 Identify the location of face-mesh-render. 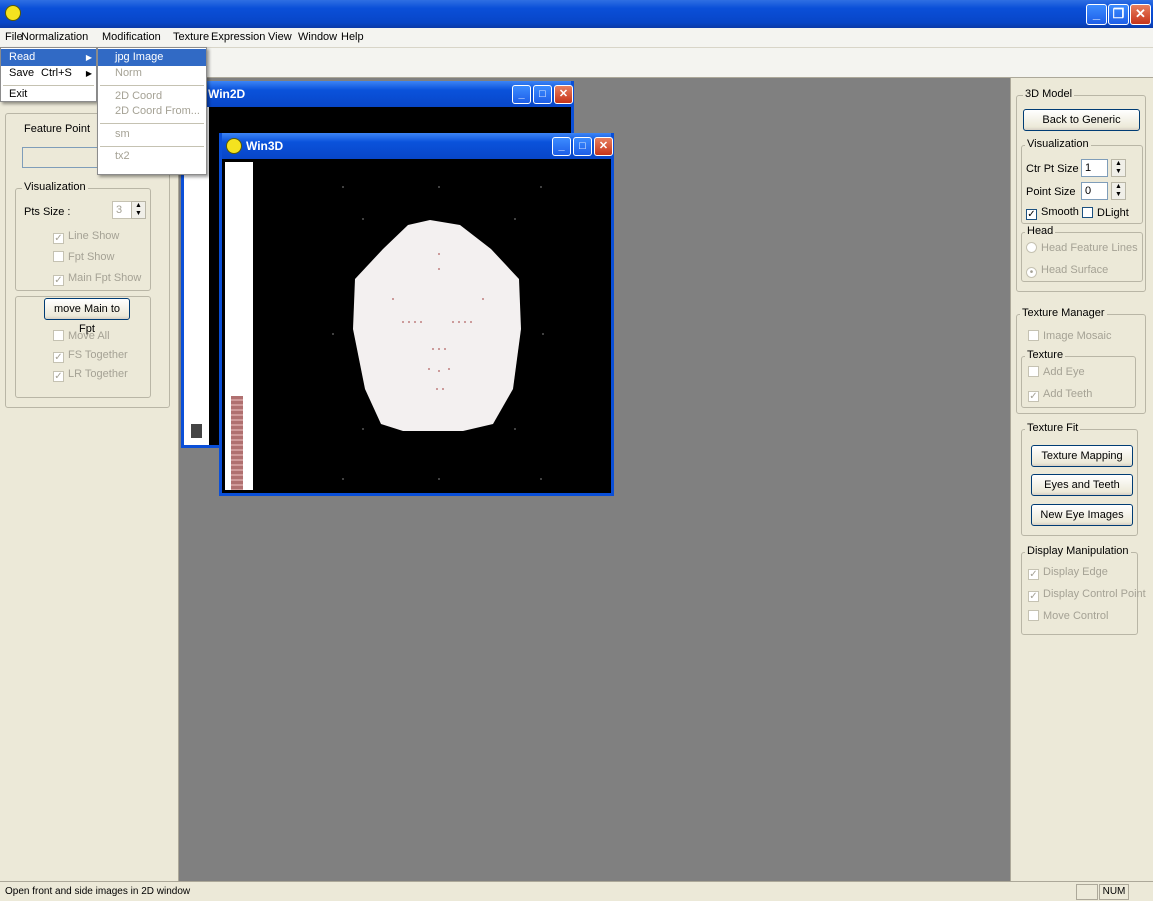
(438, 333).